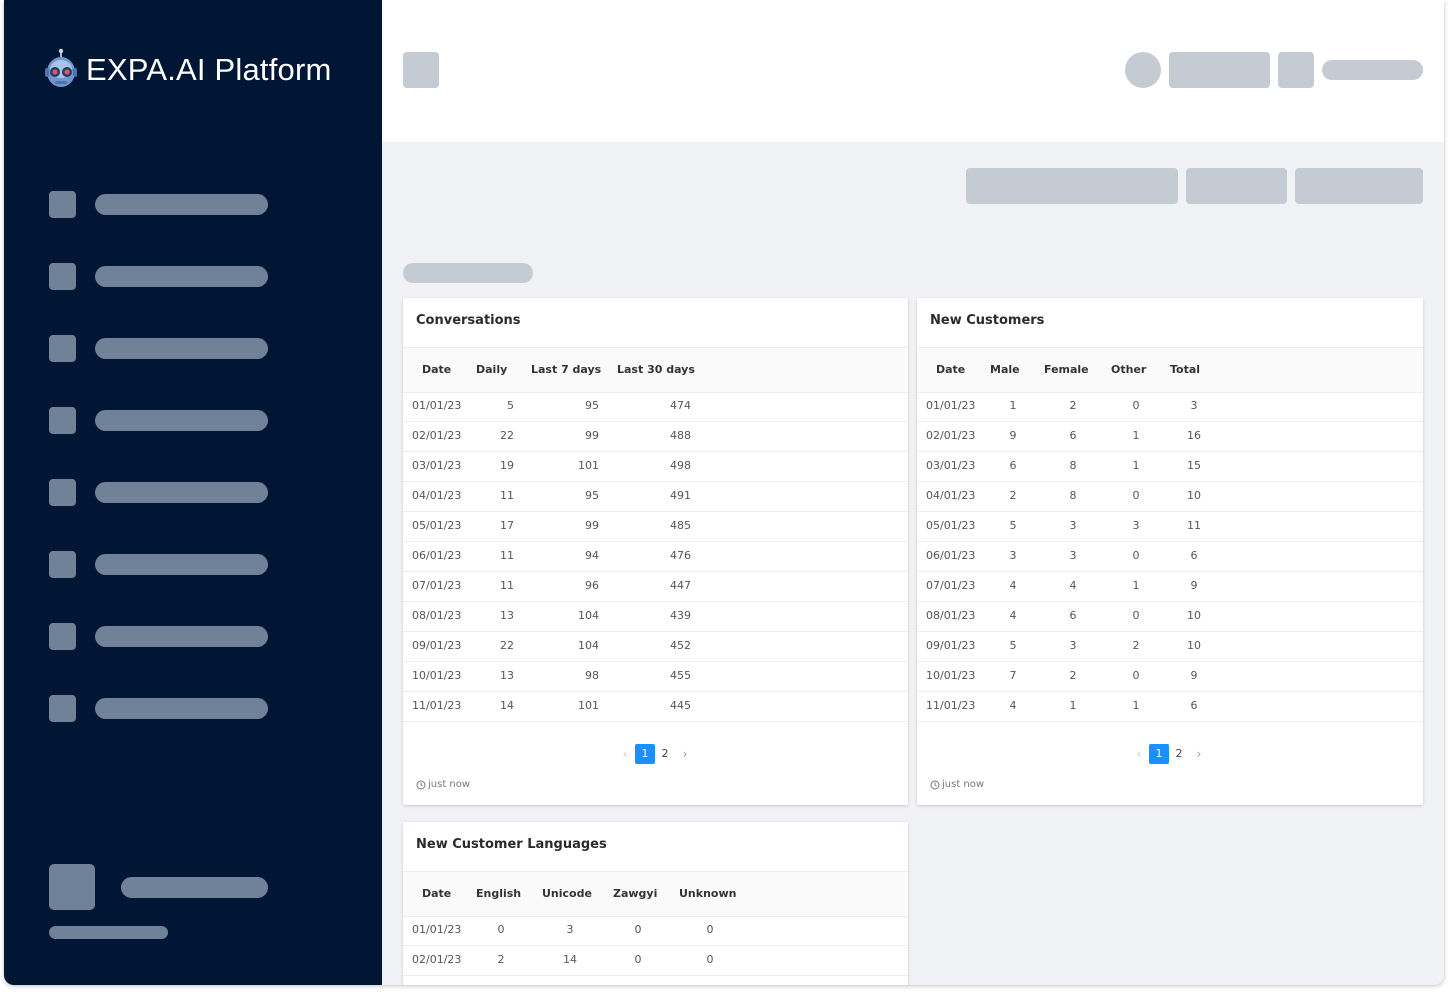 The image size is (1448, 992). I want to click on table-cell: 08/01/23, so click(951, 615).